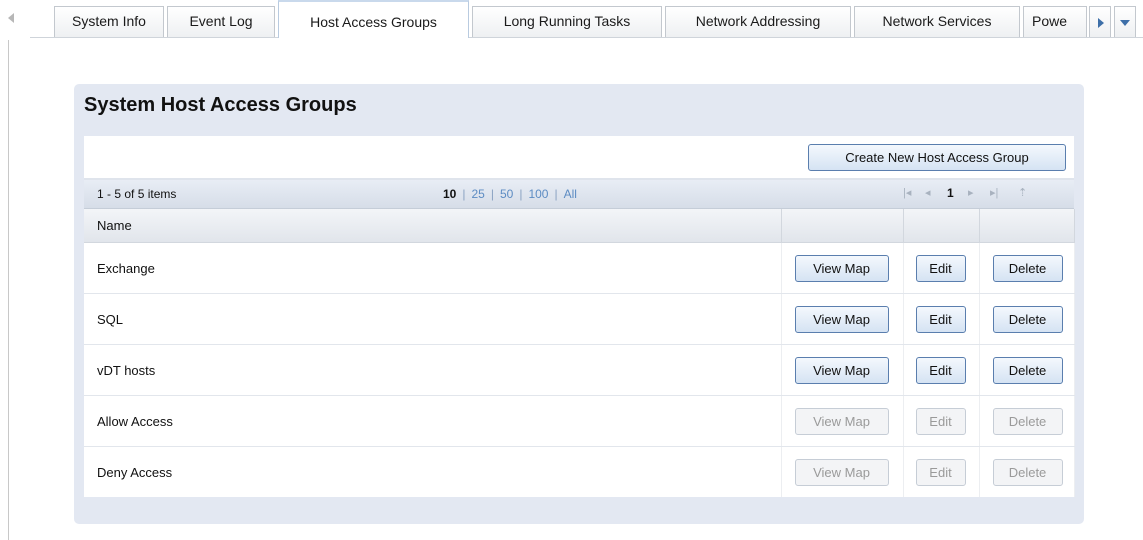 This screenshot has width=1143, height=540. I want to click on table-header-row: Name, so click(579, 226).